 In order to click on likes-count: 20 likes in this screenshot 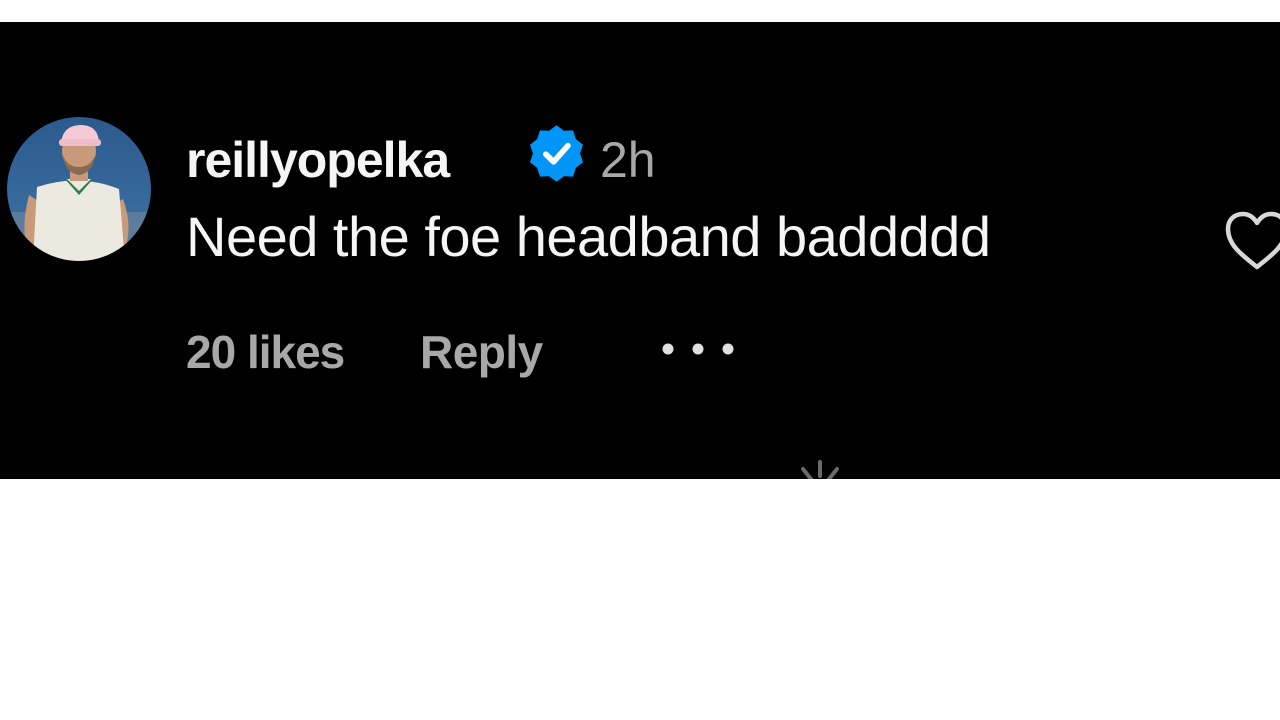, I will do `click(265, 352)`.